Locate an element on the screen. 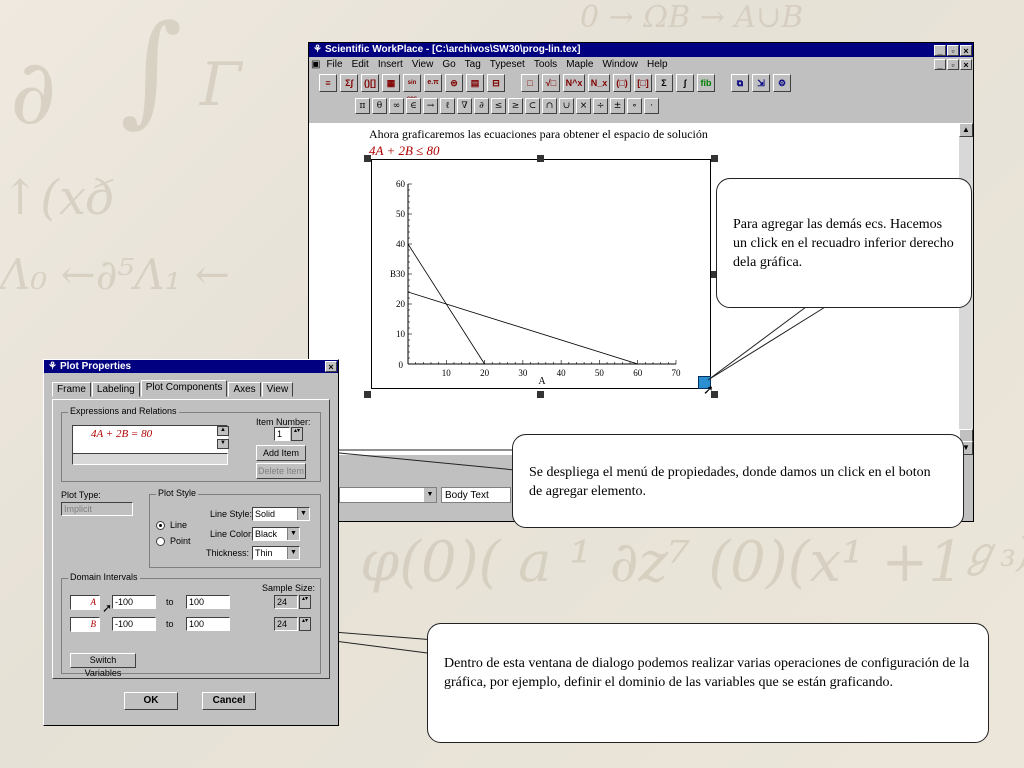  expression-scroll-up: ▲ is located at coordinates (223, 431).